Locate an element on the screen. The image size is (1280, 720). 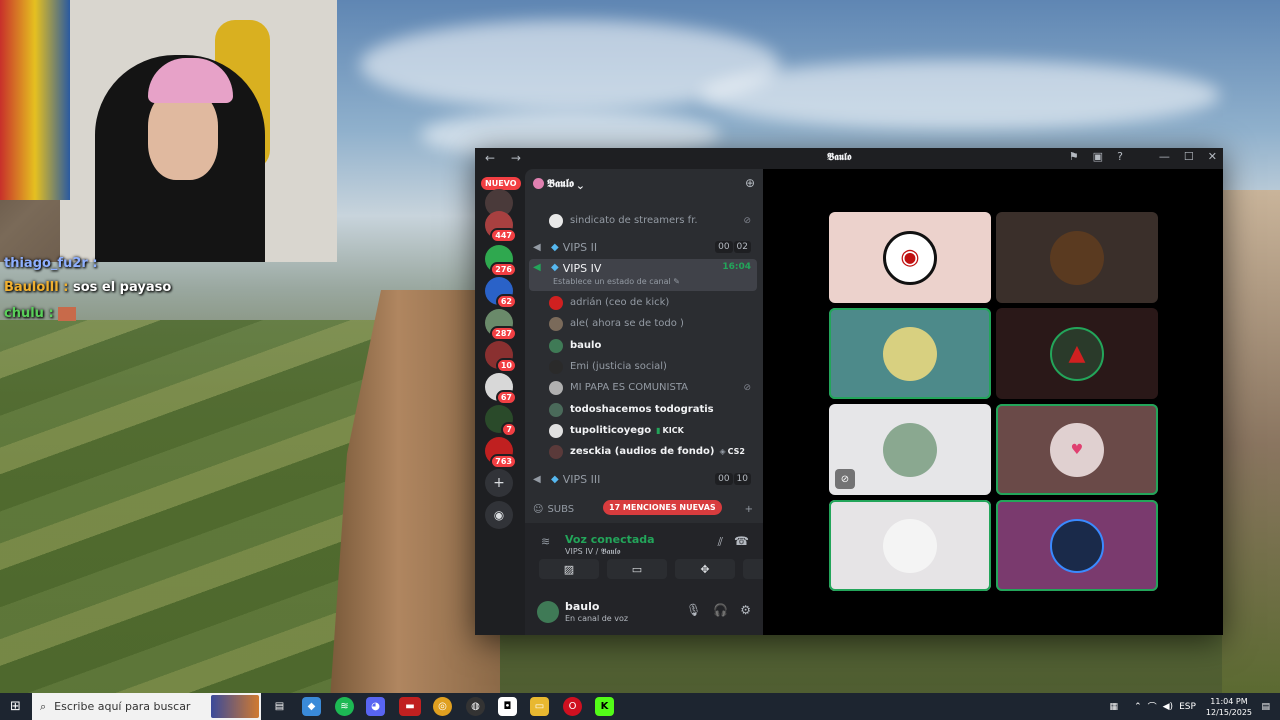
taskbar-search: ⌕ Escribe aquí para buscar is located at coordinates (146, 706).